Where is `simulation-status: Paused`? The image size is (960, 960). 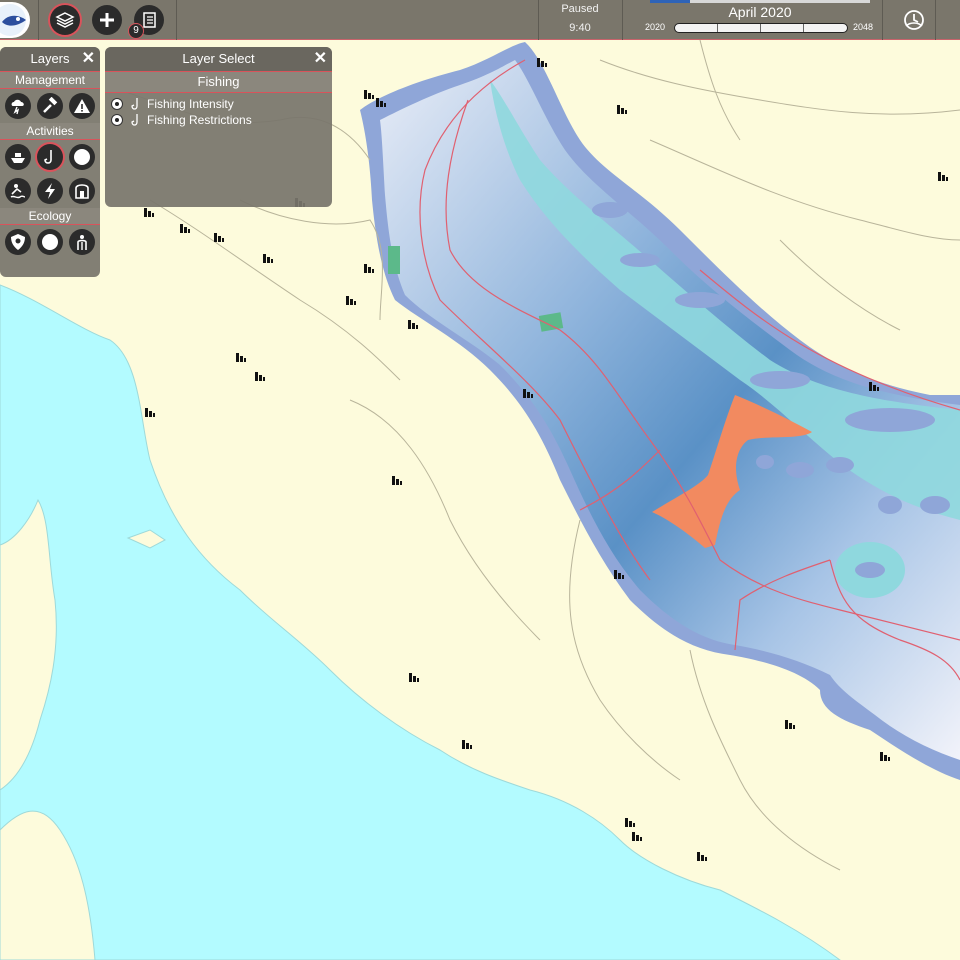
simulation-status: Paused is located at coordinates (580, 9).